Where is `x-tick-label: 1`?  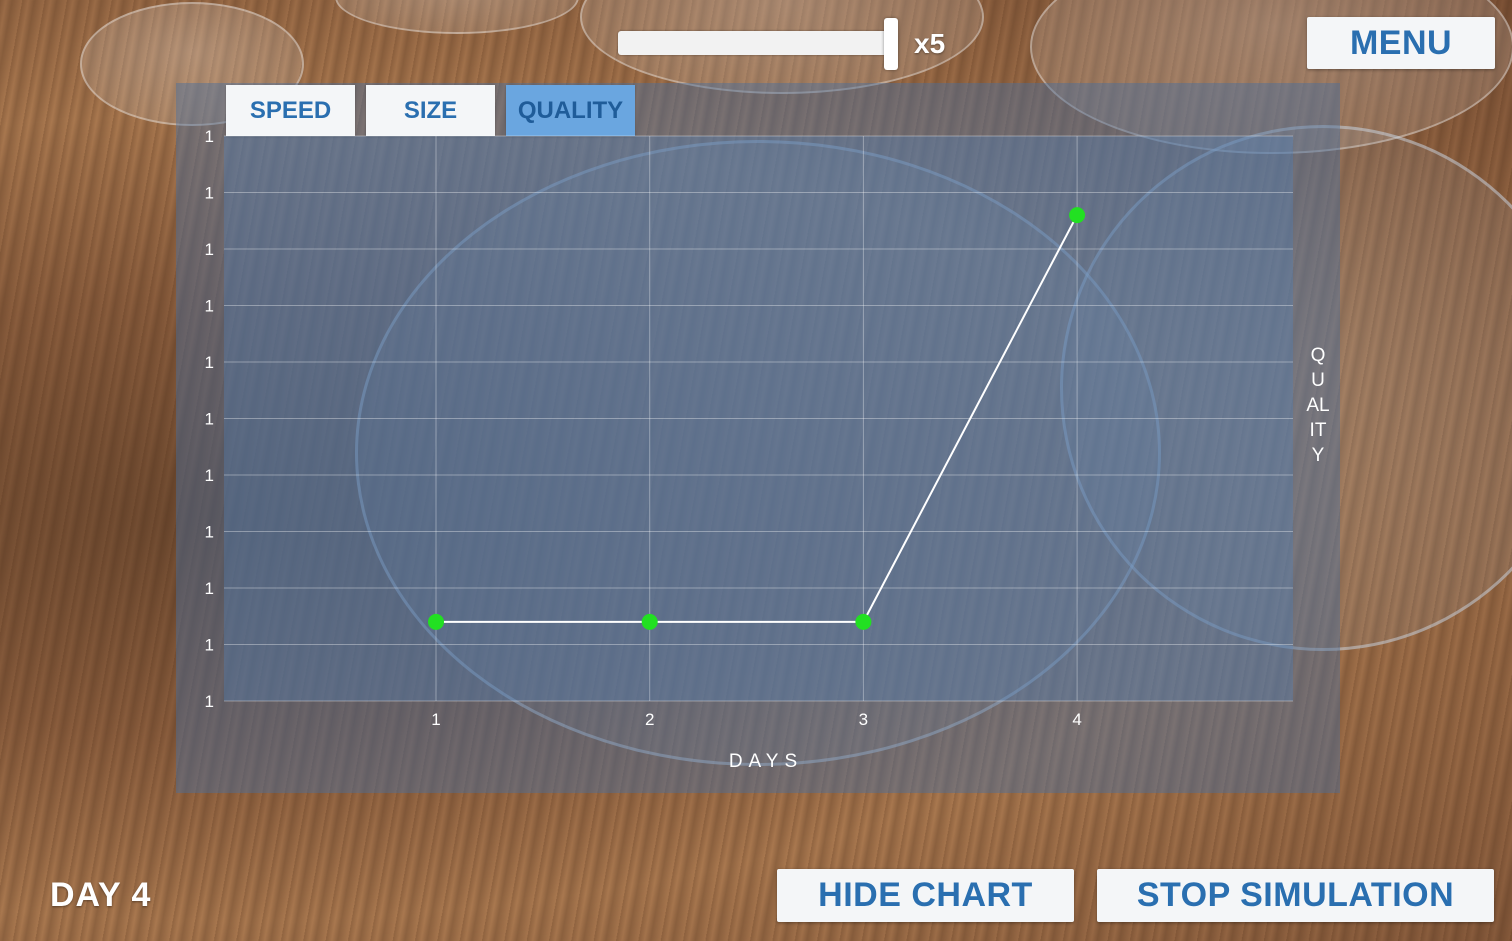 x-tick-label: 1 is located at coordinates (435, 719).